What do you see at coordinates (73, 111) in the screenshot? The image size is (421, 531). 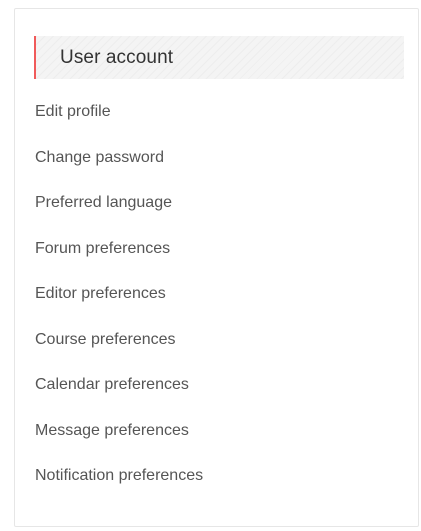 I see `edit-profile-link: Edit profile` at bounding box center [73, 111].